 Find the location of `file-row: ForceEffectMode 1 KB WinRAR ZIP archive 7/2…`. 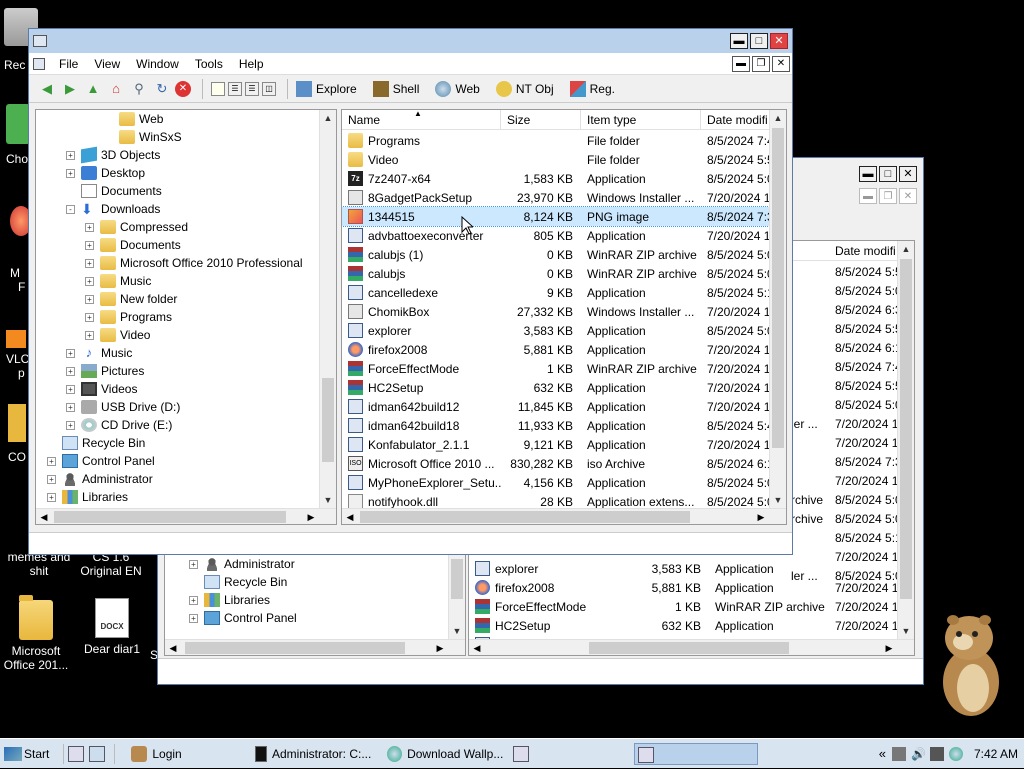

file-row: ForceEffectMode 1 KB WinRAR ZIP archive 7/2… is located at coordinates (684, 606).